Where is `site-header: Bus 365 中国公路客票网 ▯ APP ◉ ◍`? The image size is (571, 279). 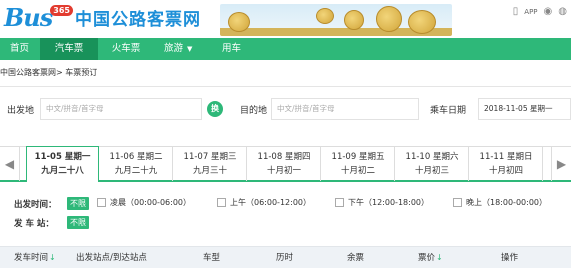
site-header: Bus 365 中国公路客票网 ▯ APP ◉ ◍ is located at coordinates (285, 19).